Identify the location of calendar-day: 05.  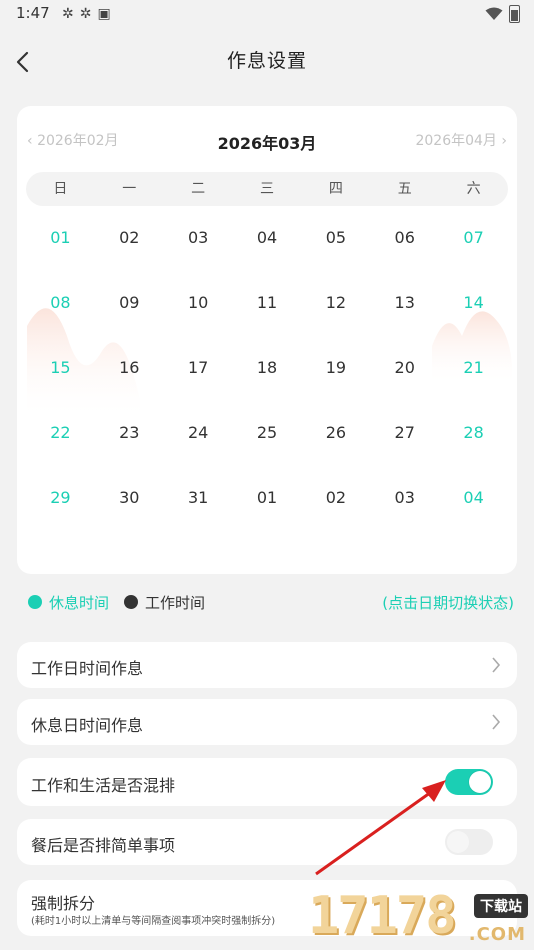
(335, 239).